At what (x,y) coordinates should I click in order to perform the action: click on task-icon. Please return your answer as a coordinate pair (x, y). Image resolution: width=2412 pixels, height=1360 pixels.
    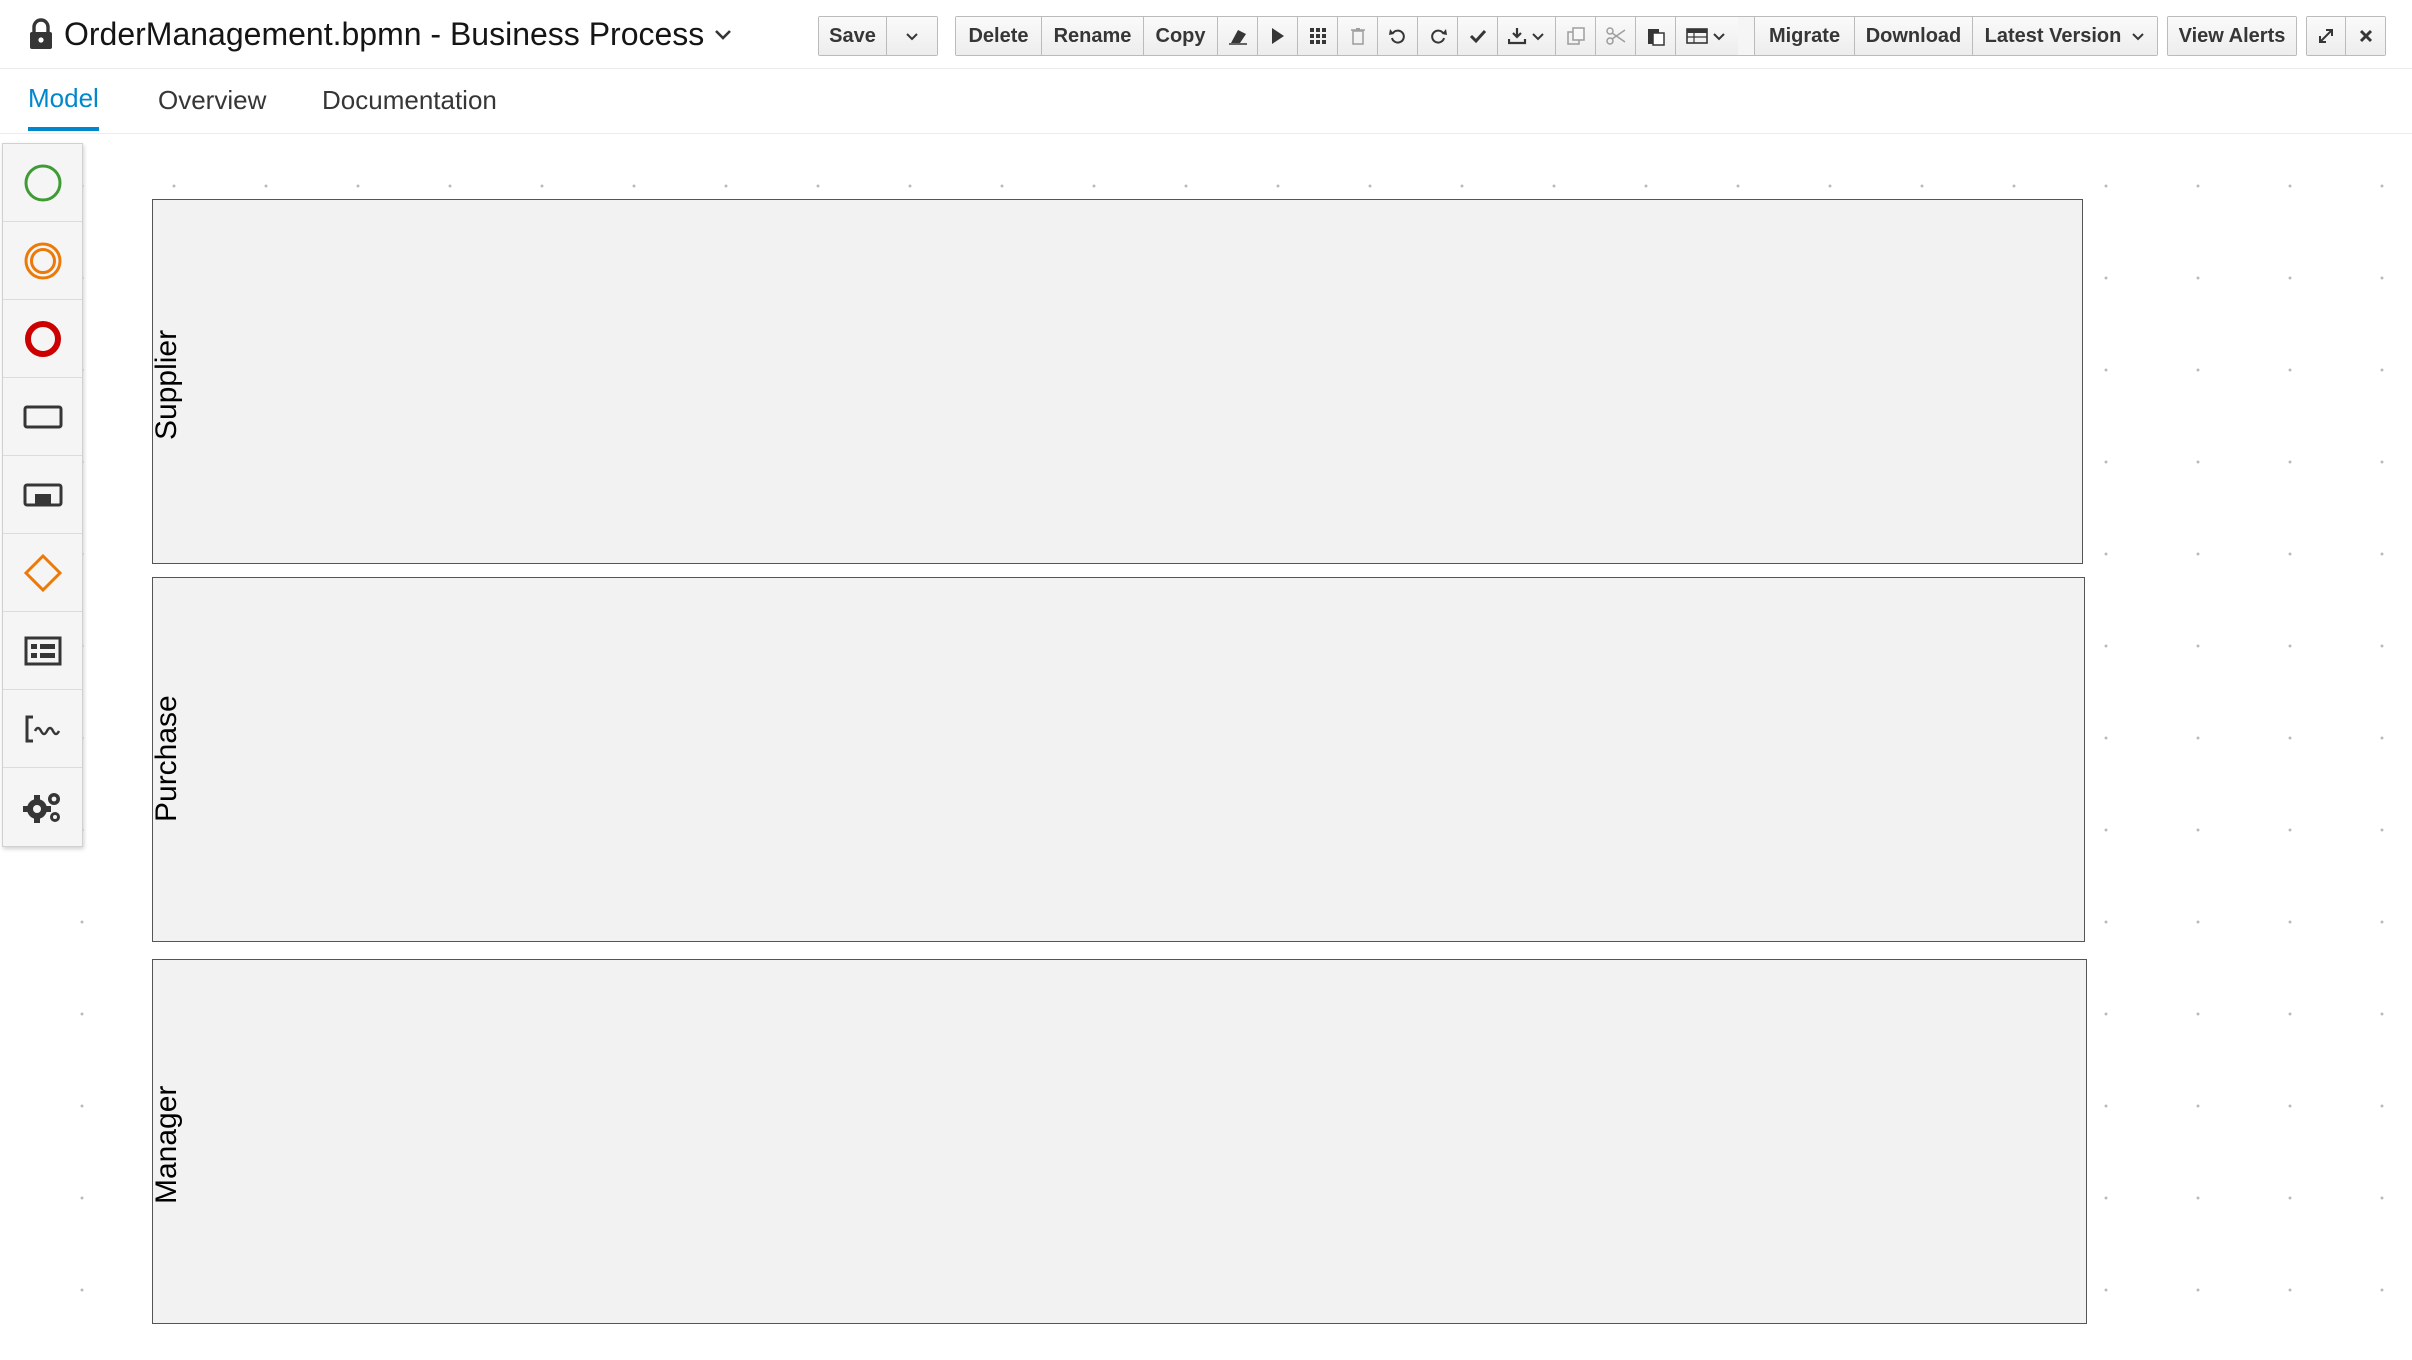
    Looking at the image, I should click on (42, 416).